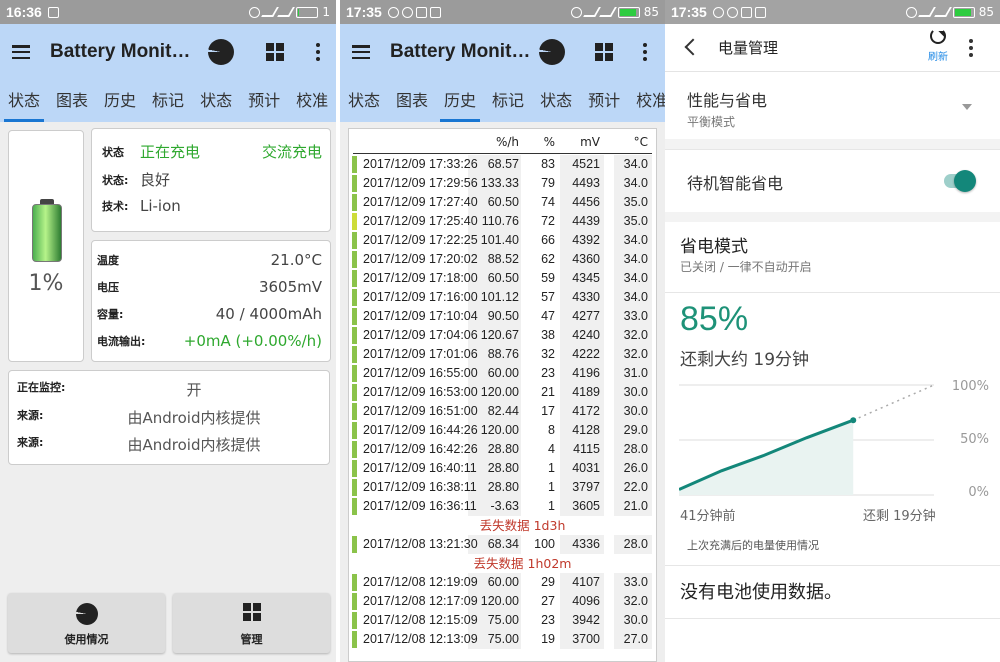 The image size is (1000, 662). Describe the element at coordinates (893, 402) in the screenshot. I see `projection-line` at that location.